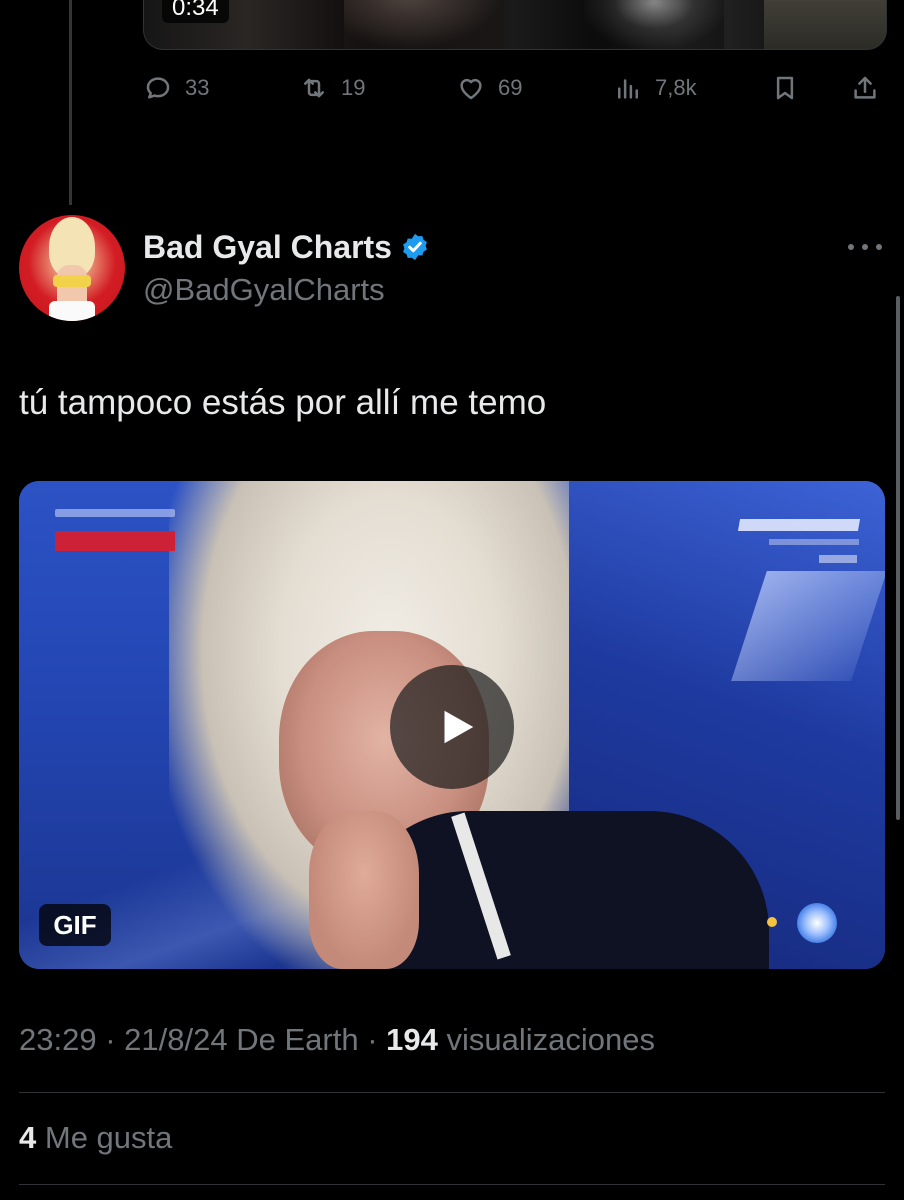 Image resolution: width=904 pixels, height=1200 pixels. Describe the element at coordinates (471, 89) in the screenshot. I see `like-icon` at that location.